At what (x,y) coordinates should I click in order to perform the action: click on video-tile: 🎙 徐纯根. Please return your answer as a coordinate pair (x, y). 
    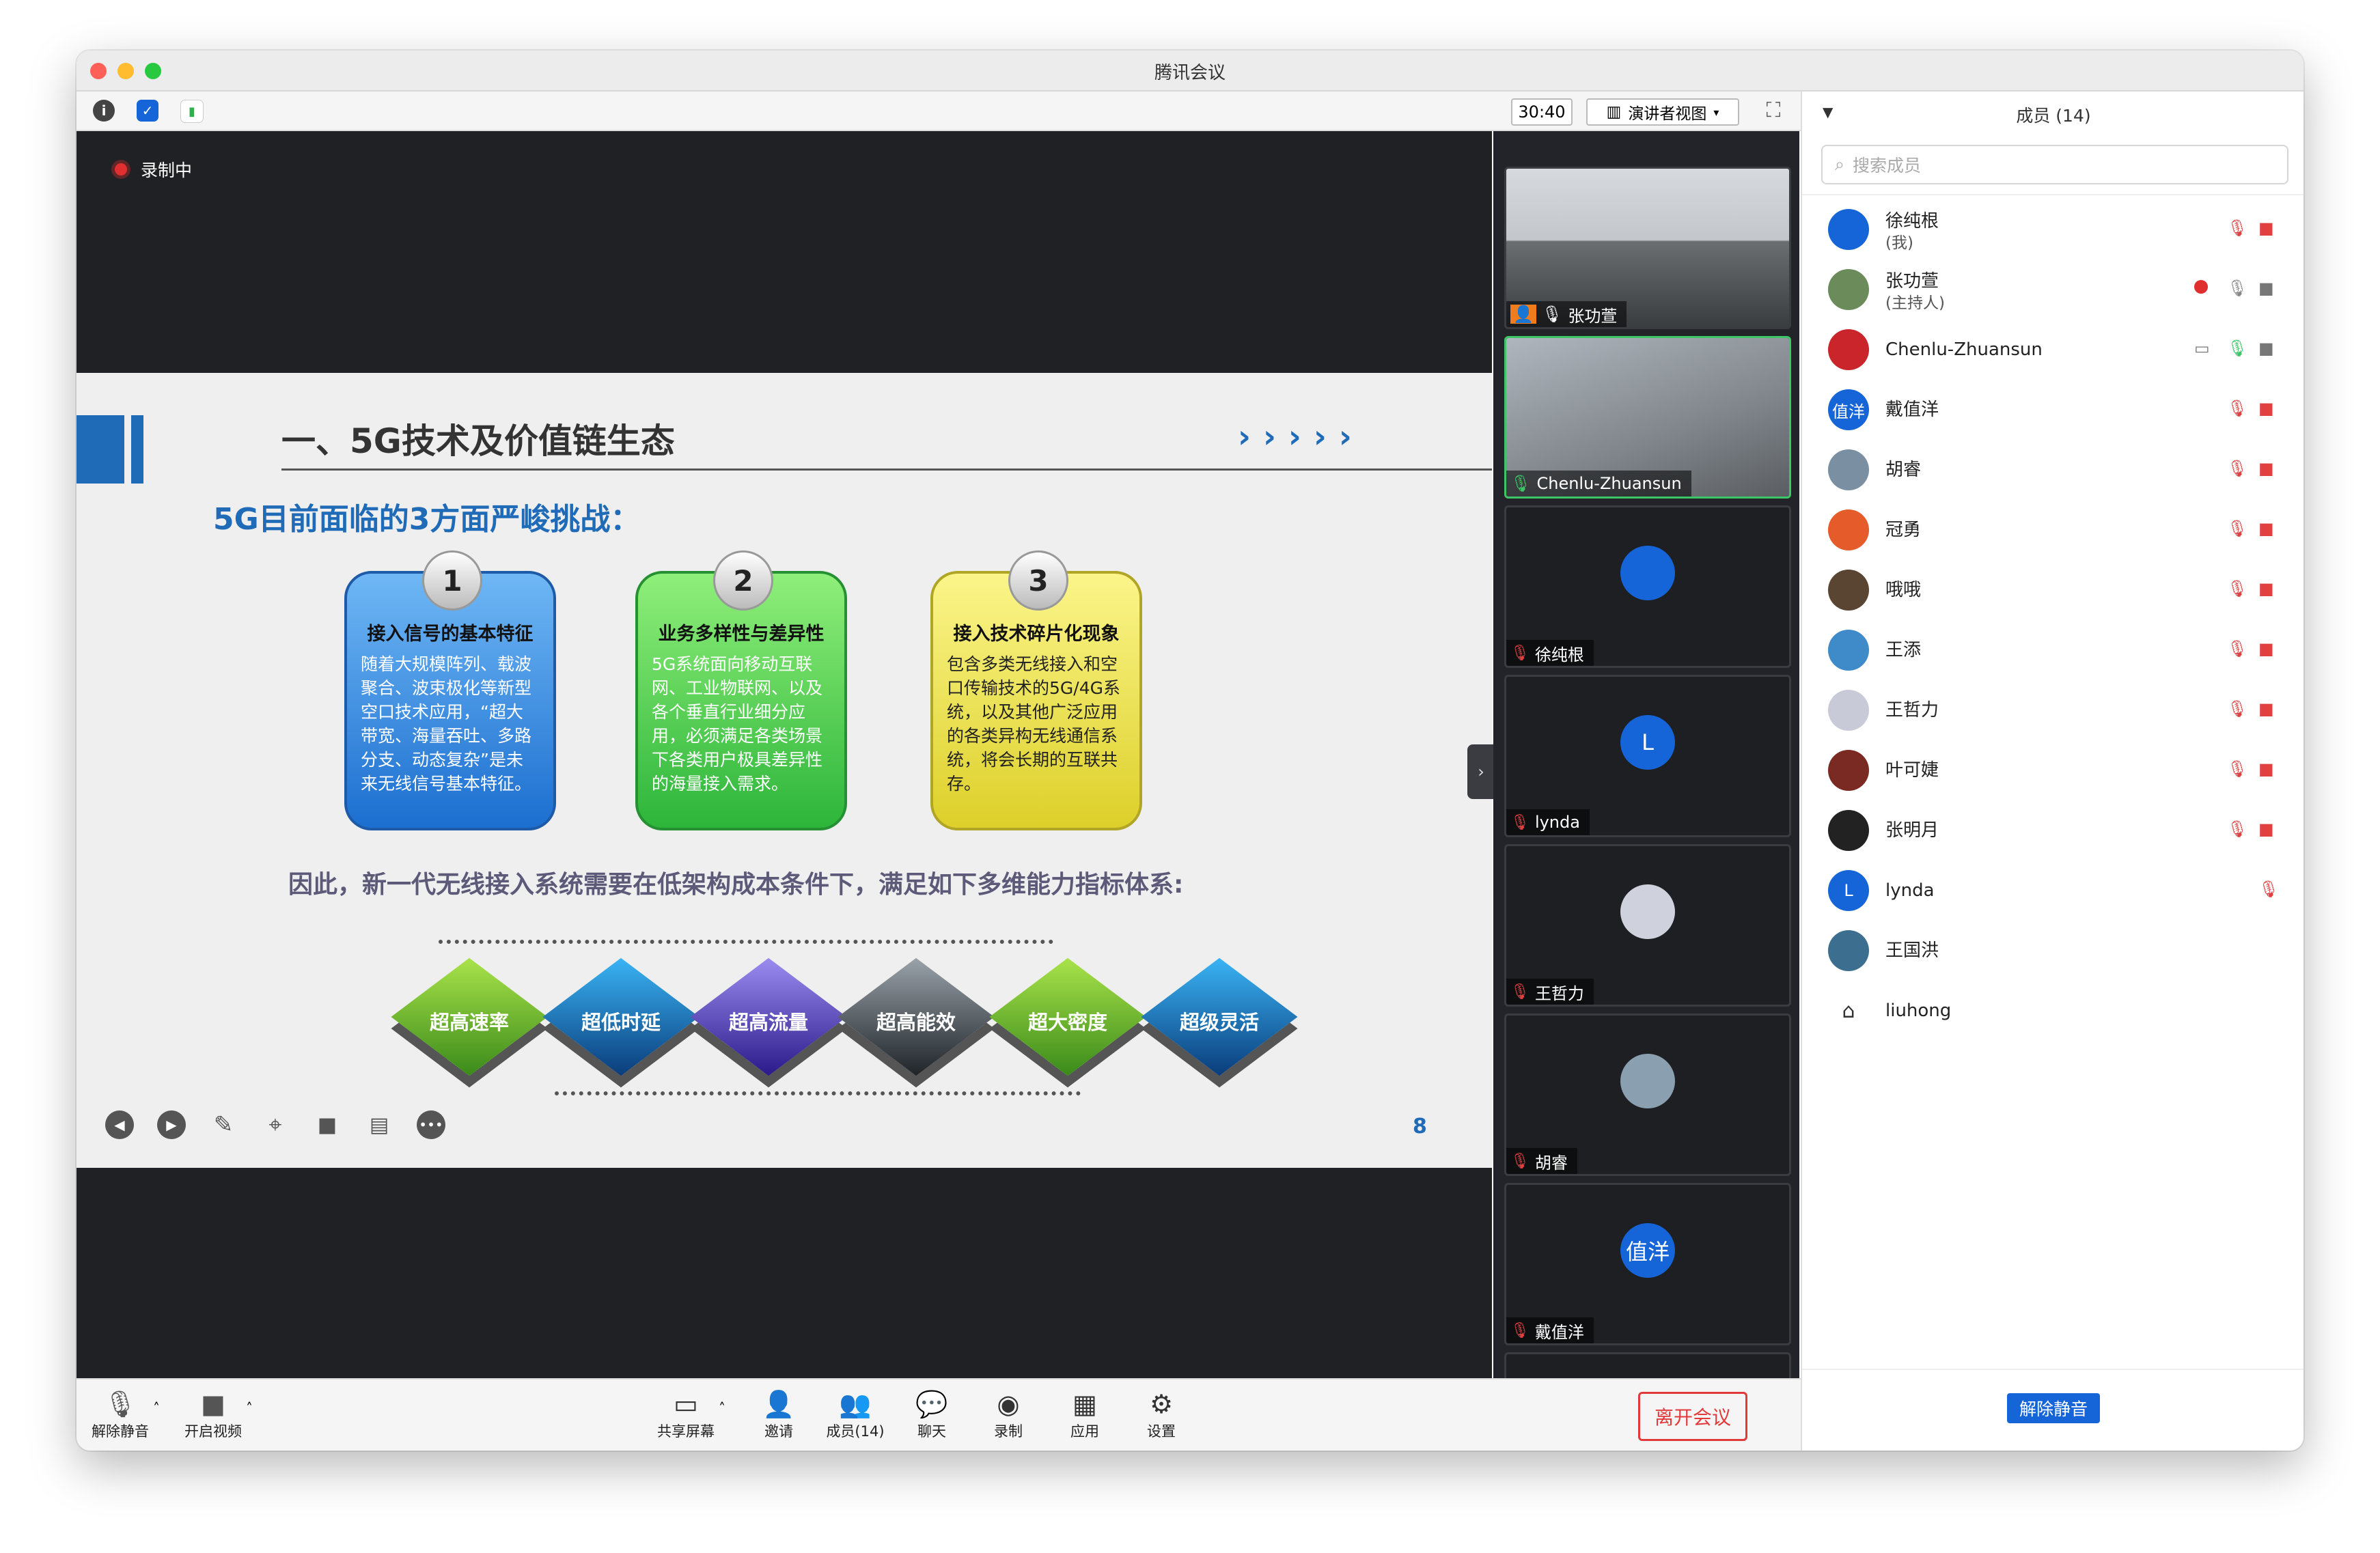
    Looking at the image, I should click on (1647, 586).